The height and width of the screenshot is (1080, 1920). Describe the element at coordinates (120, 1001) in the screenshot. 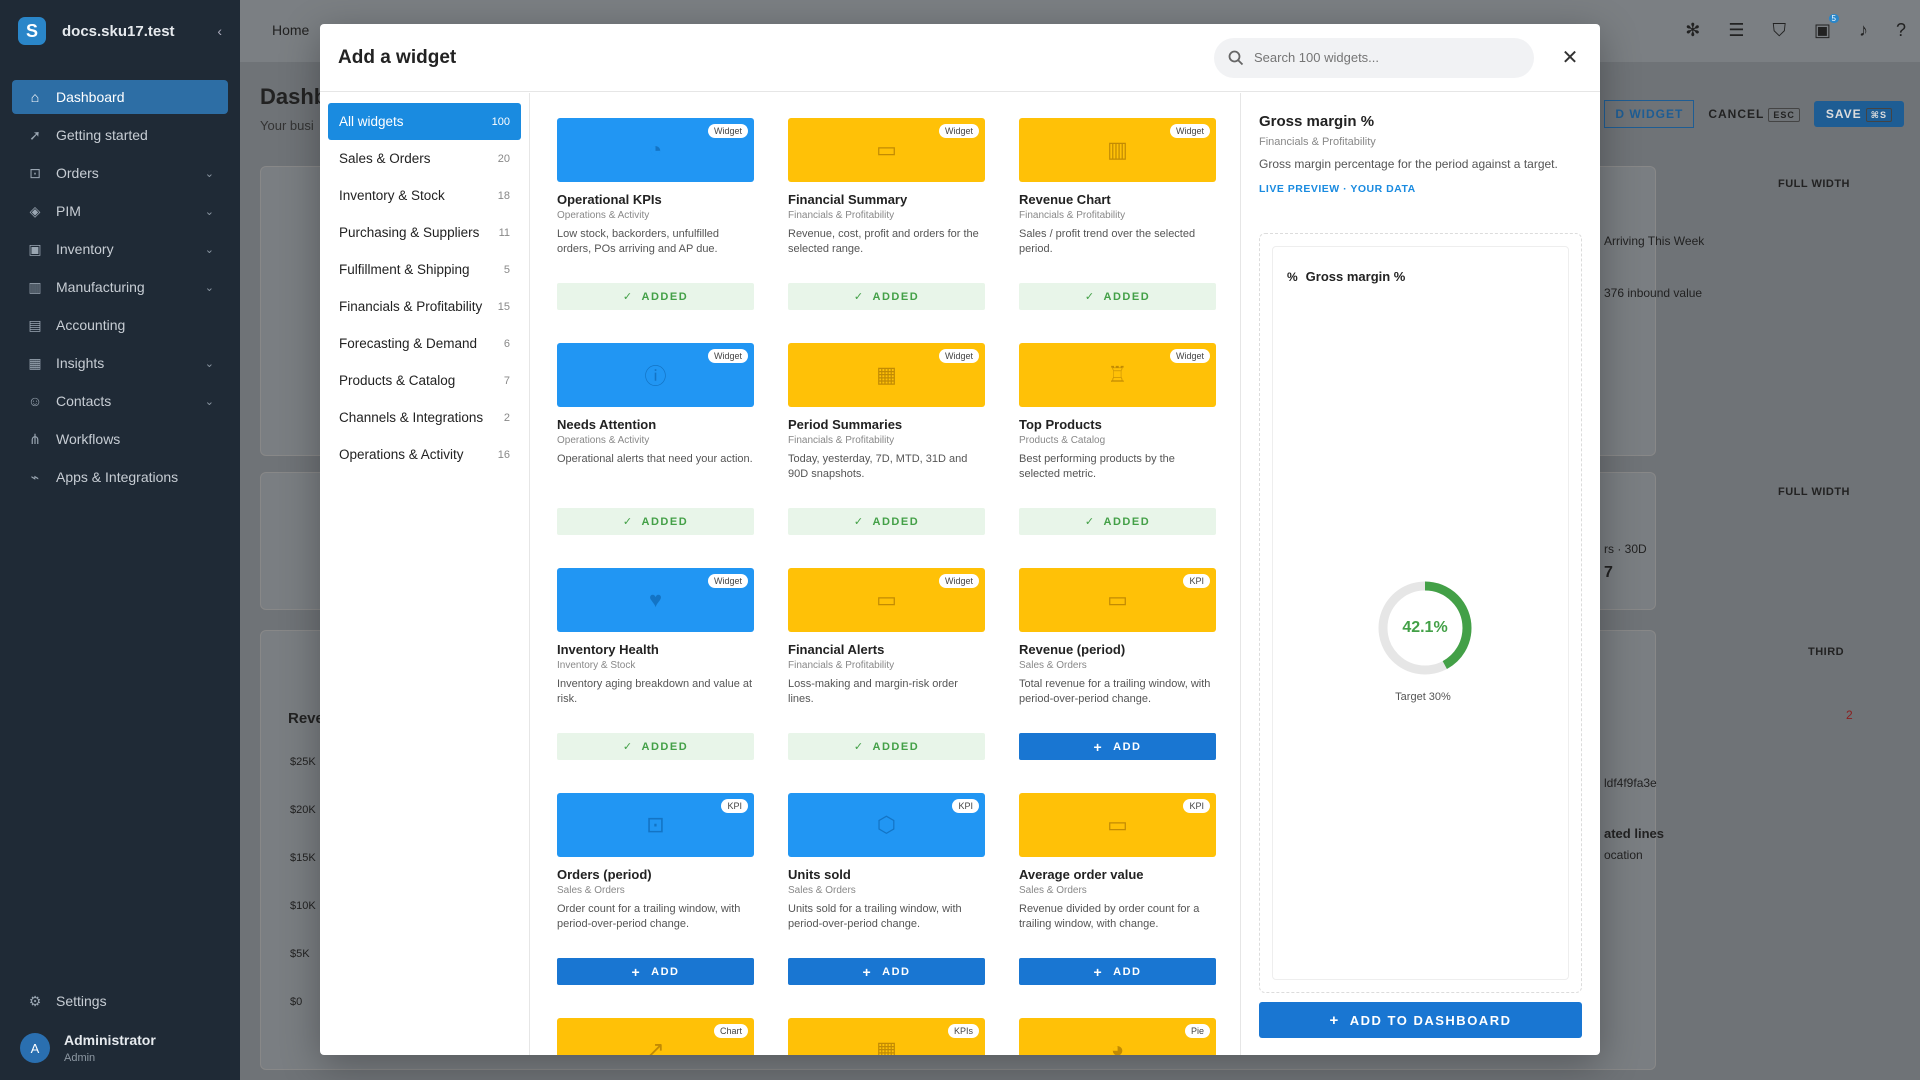

I see `sidebar-item-settings: ⚙ Settings` at that location.